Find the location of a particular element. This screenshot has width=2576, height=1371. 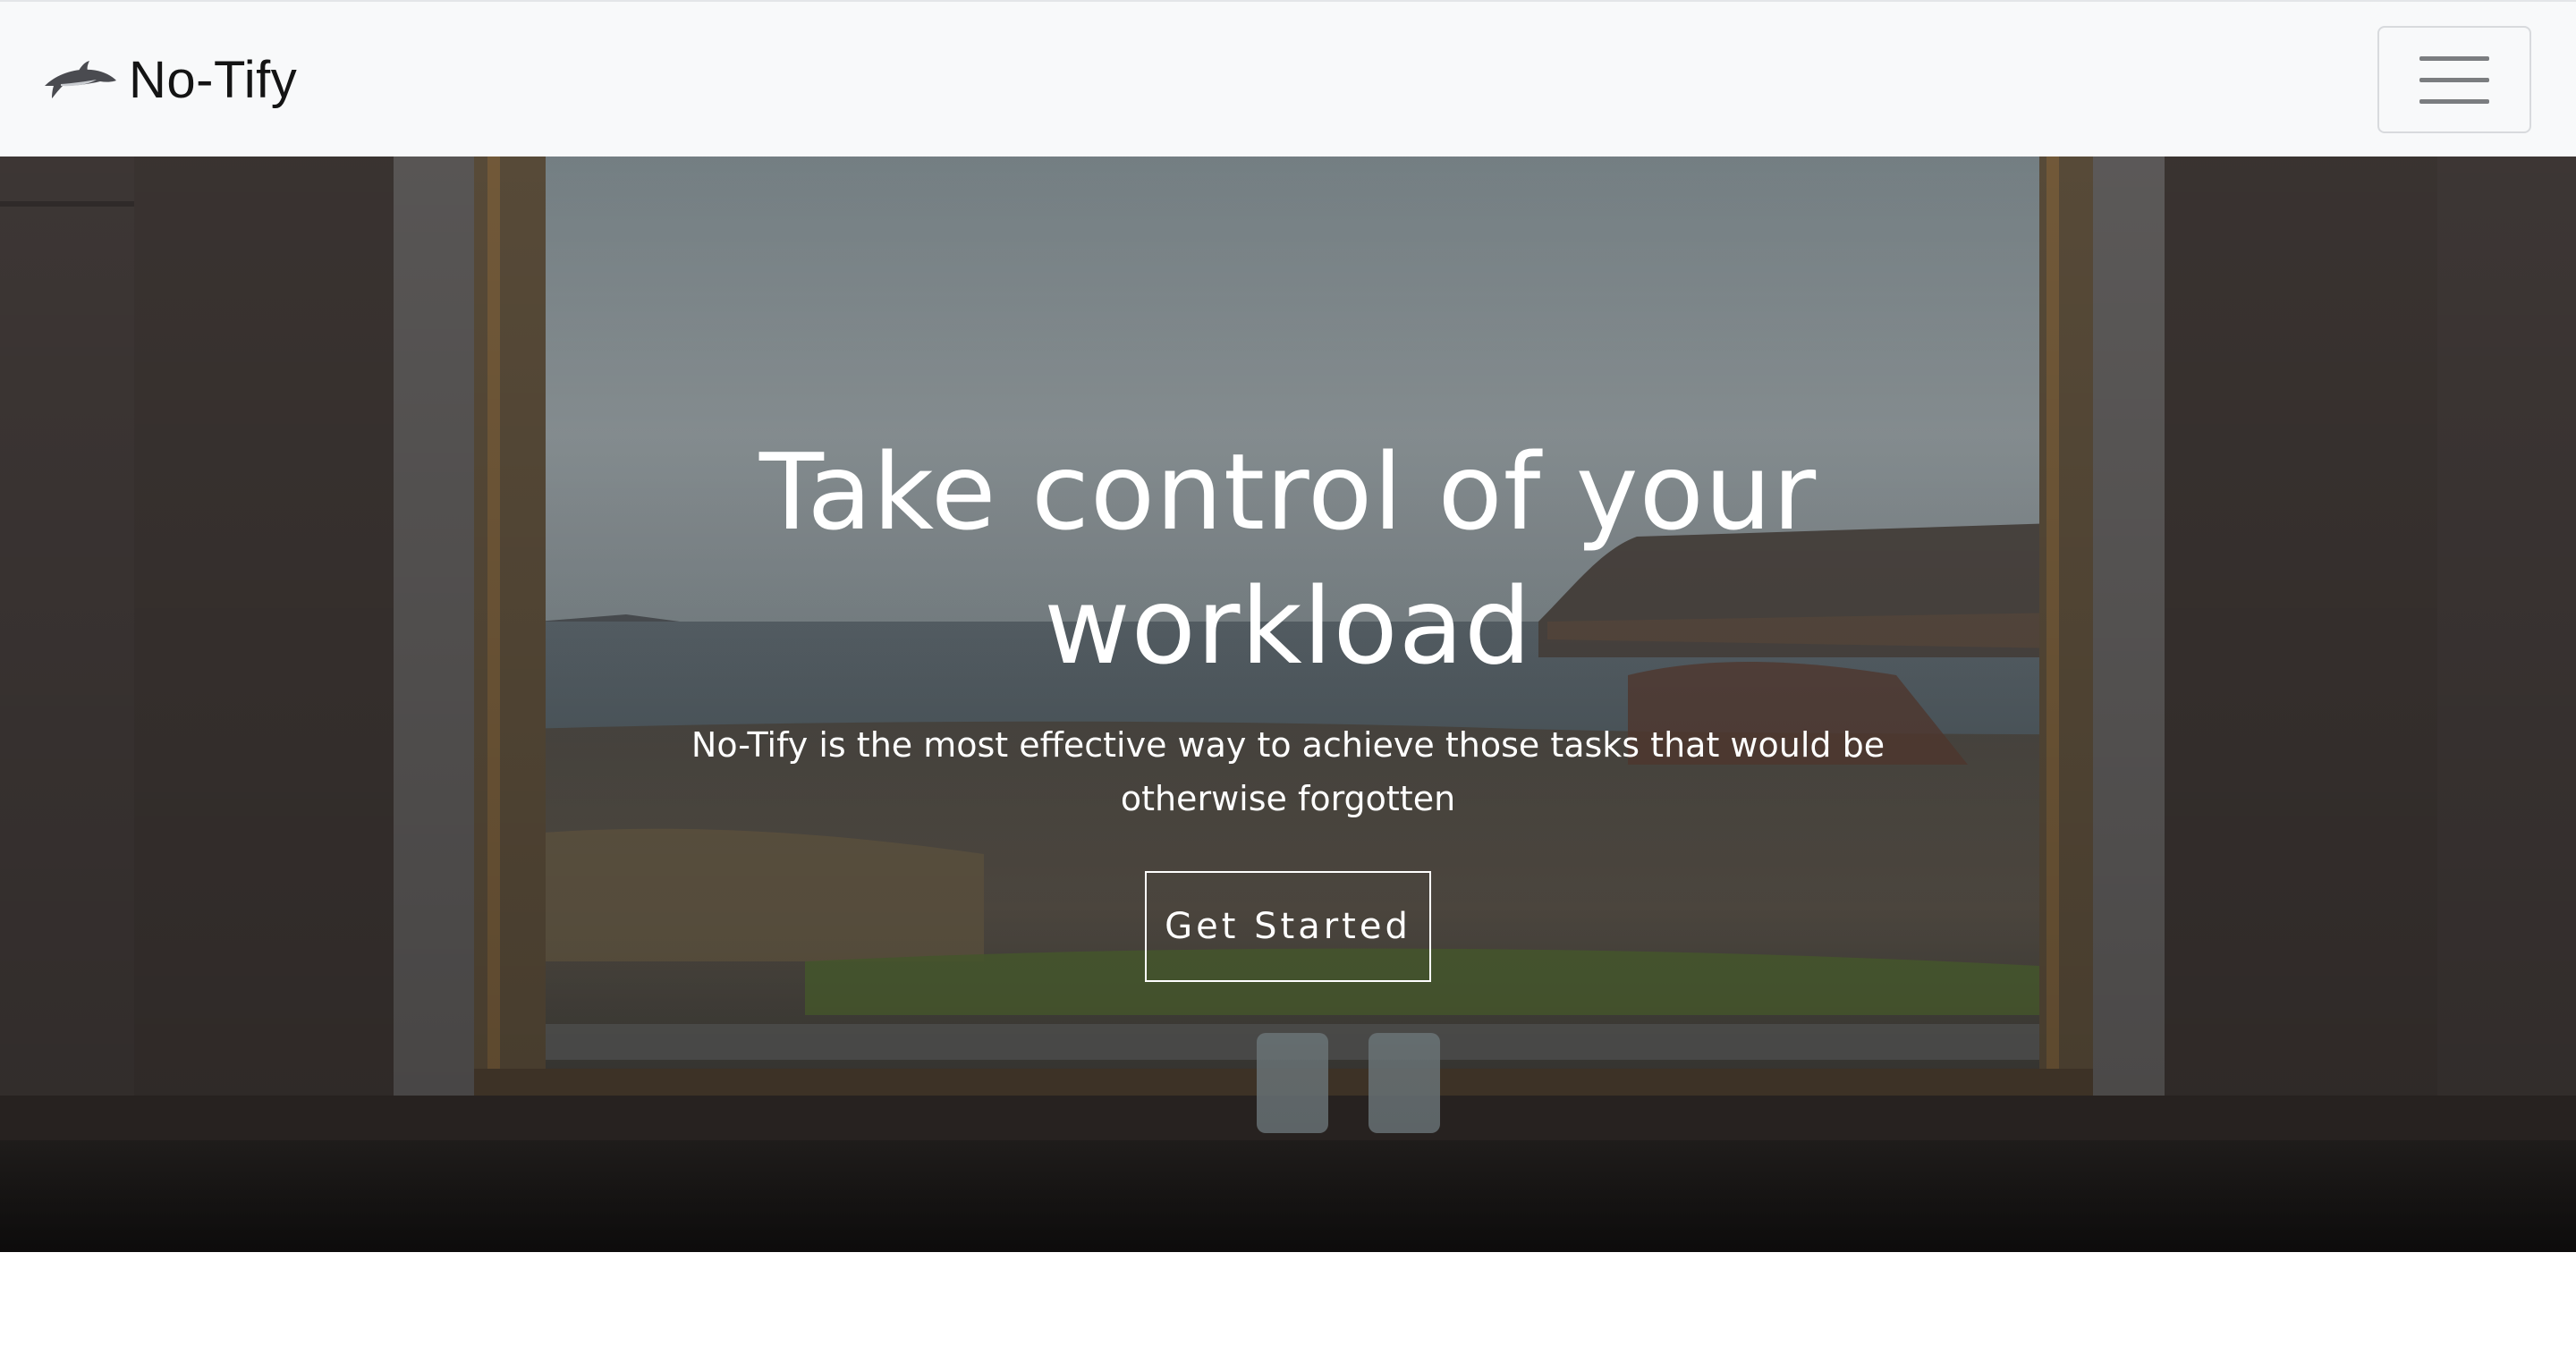

menu-toggle-button is located at coordinates (2454, 79).